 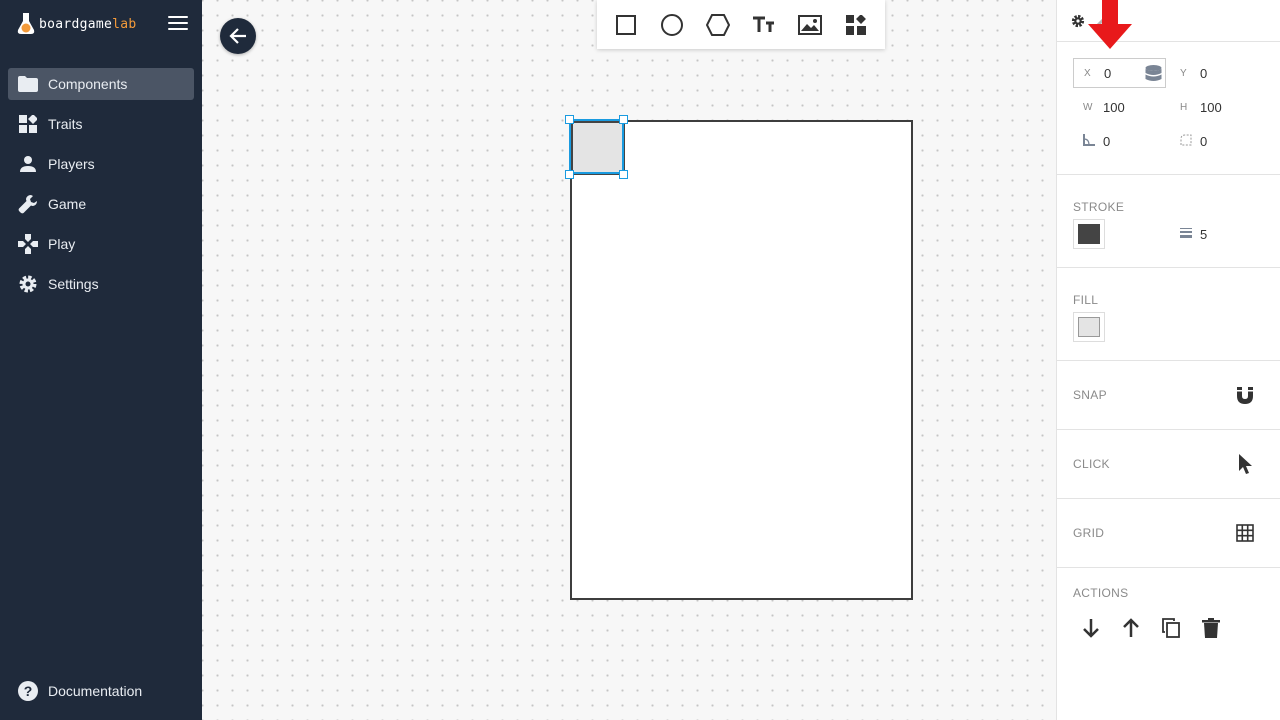 I want to click on circle-icon, so click(x=672, y=24).